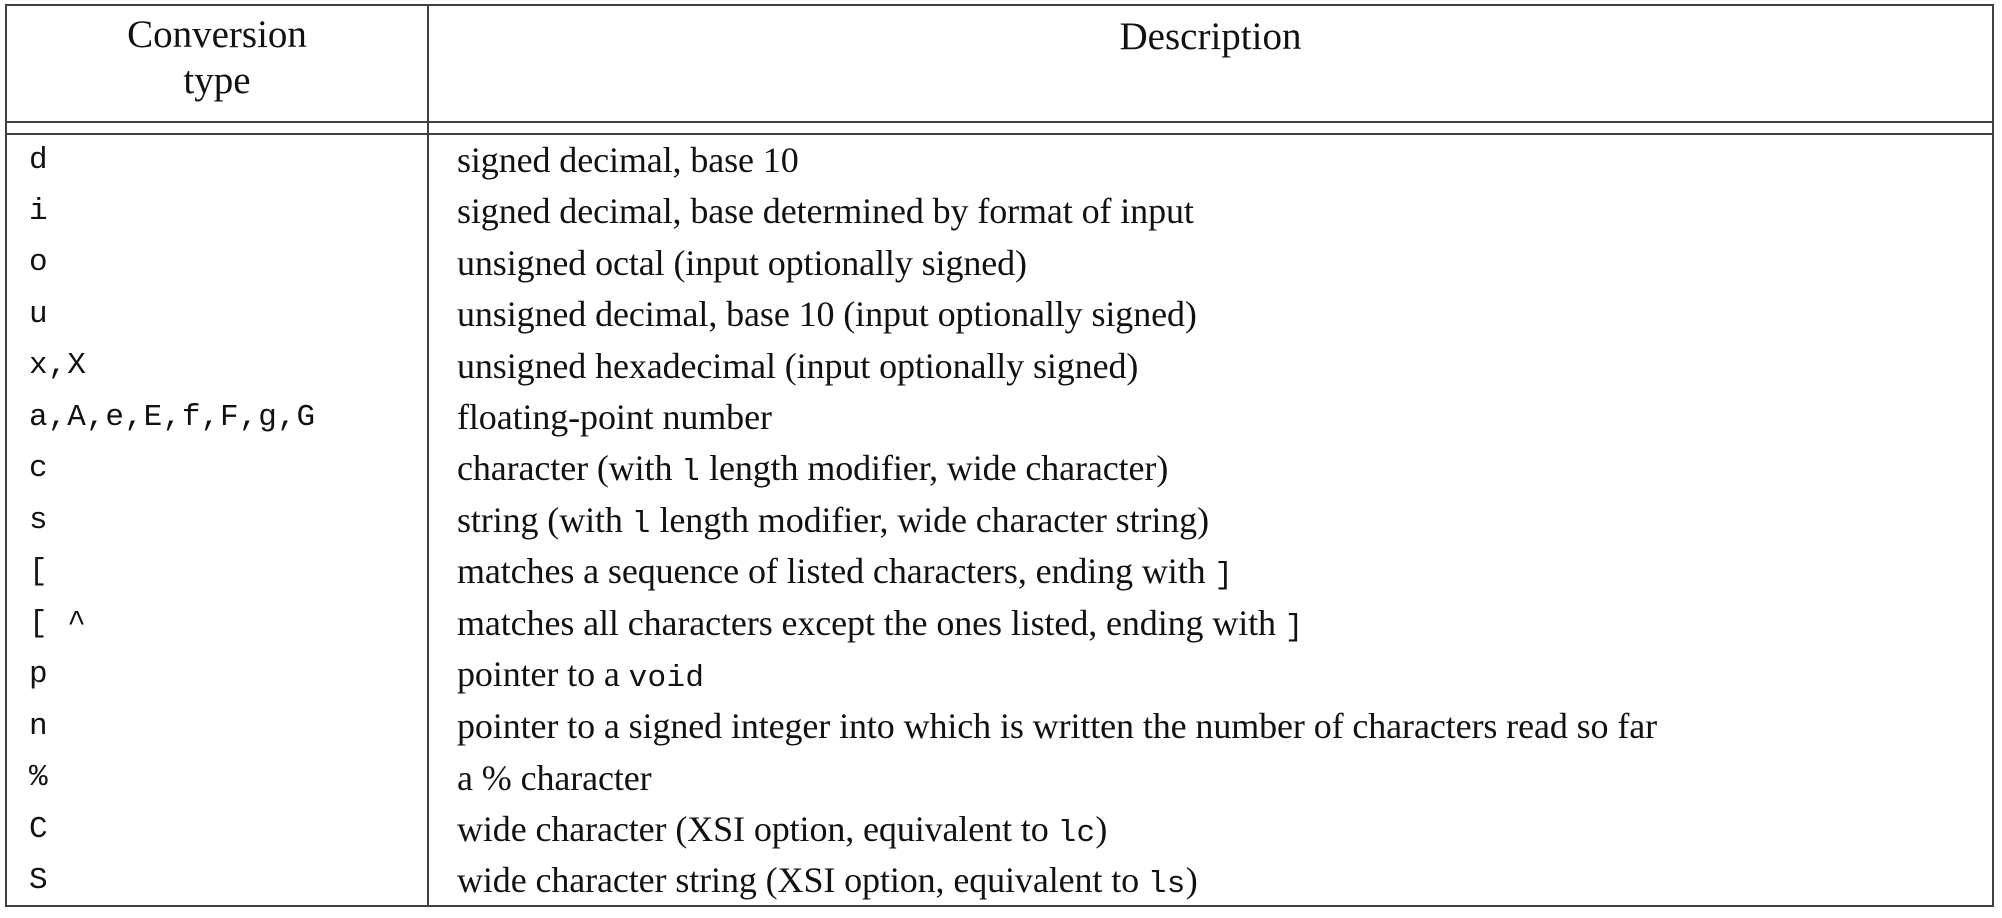 This screenshot has height=918, width=2002. I want to click on table-row: % a % character, so click(999, 778).